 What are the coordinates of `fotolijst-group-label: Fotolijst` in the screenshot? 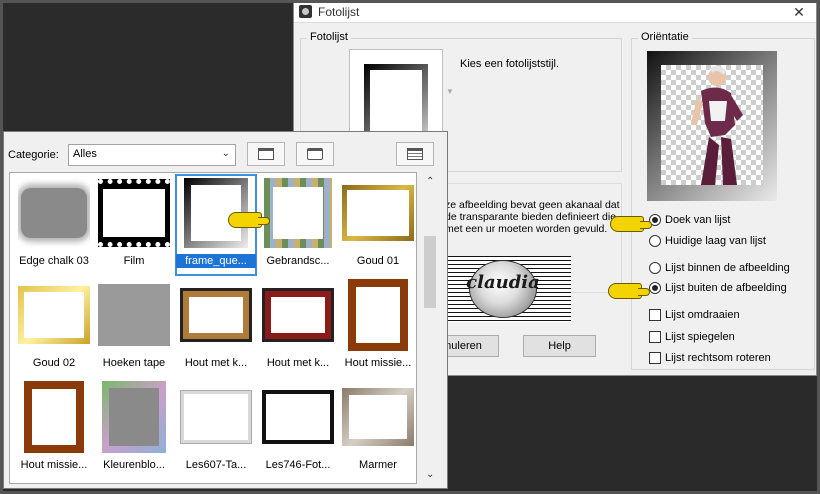 It's located at (329, 37).